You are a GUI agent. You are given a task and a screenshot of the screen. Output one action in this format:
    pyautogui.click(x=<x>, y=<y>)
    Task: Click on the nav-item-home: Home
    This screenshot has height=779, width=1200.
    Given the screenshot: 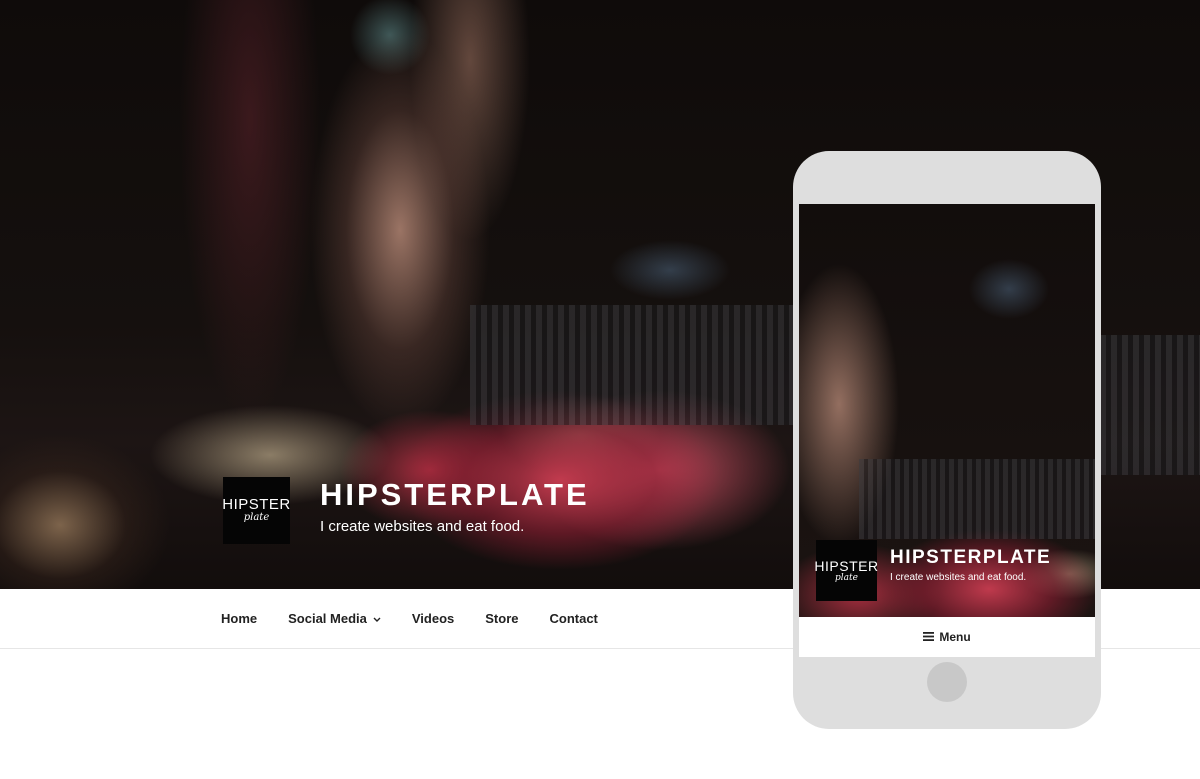 What is the action you would take?
    pyautogui.click(x=239, y=618)
    